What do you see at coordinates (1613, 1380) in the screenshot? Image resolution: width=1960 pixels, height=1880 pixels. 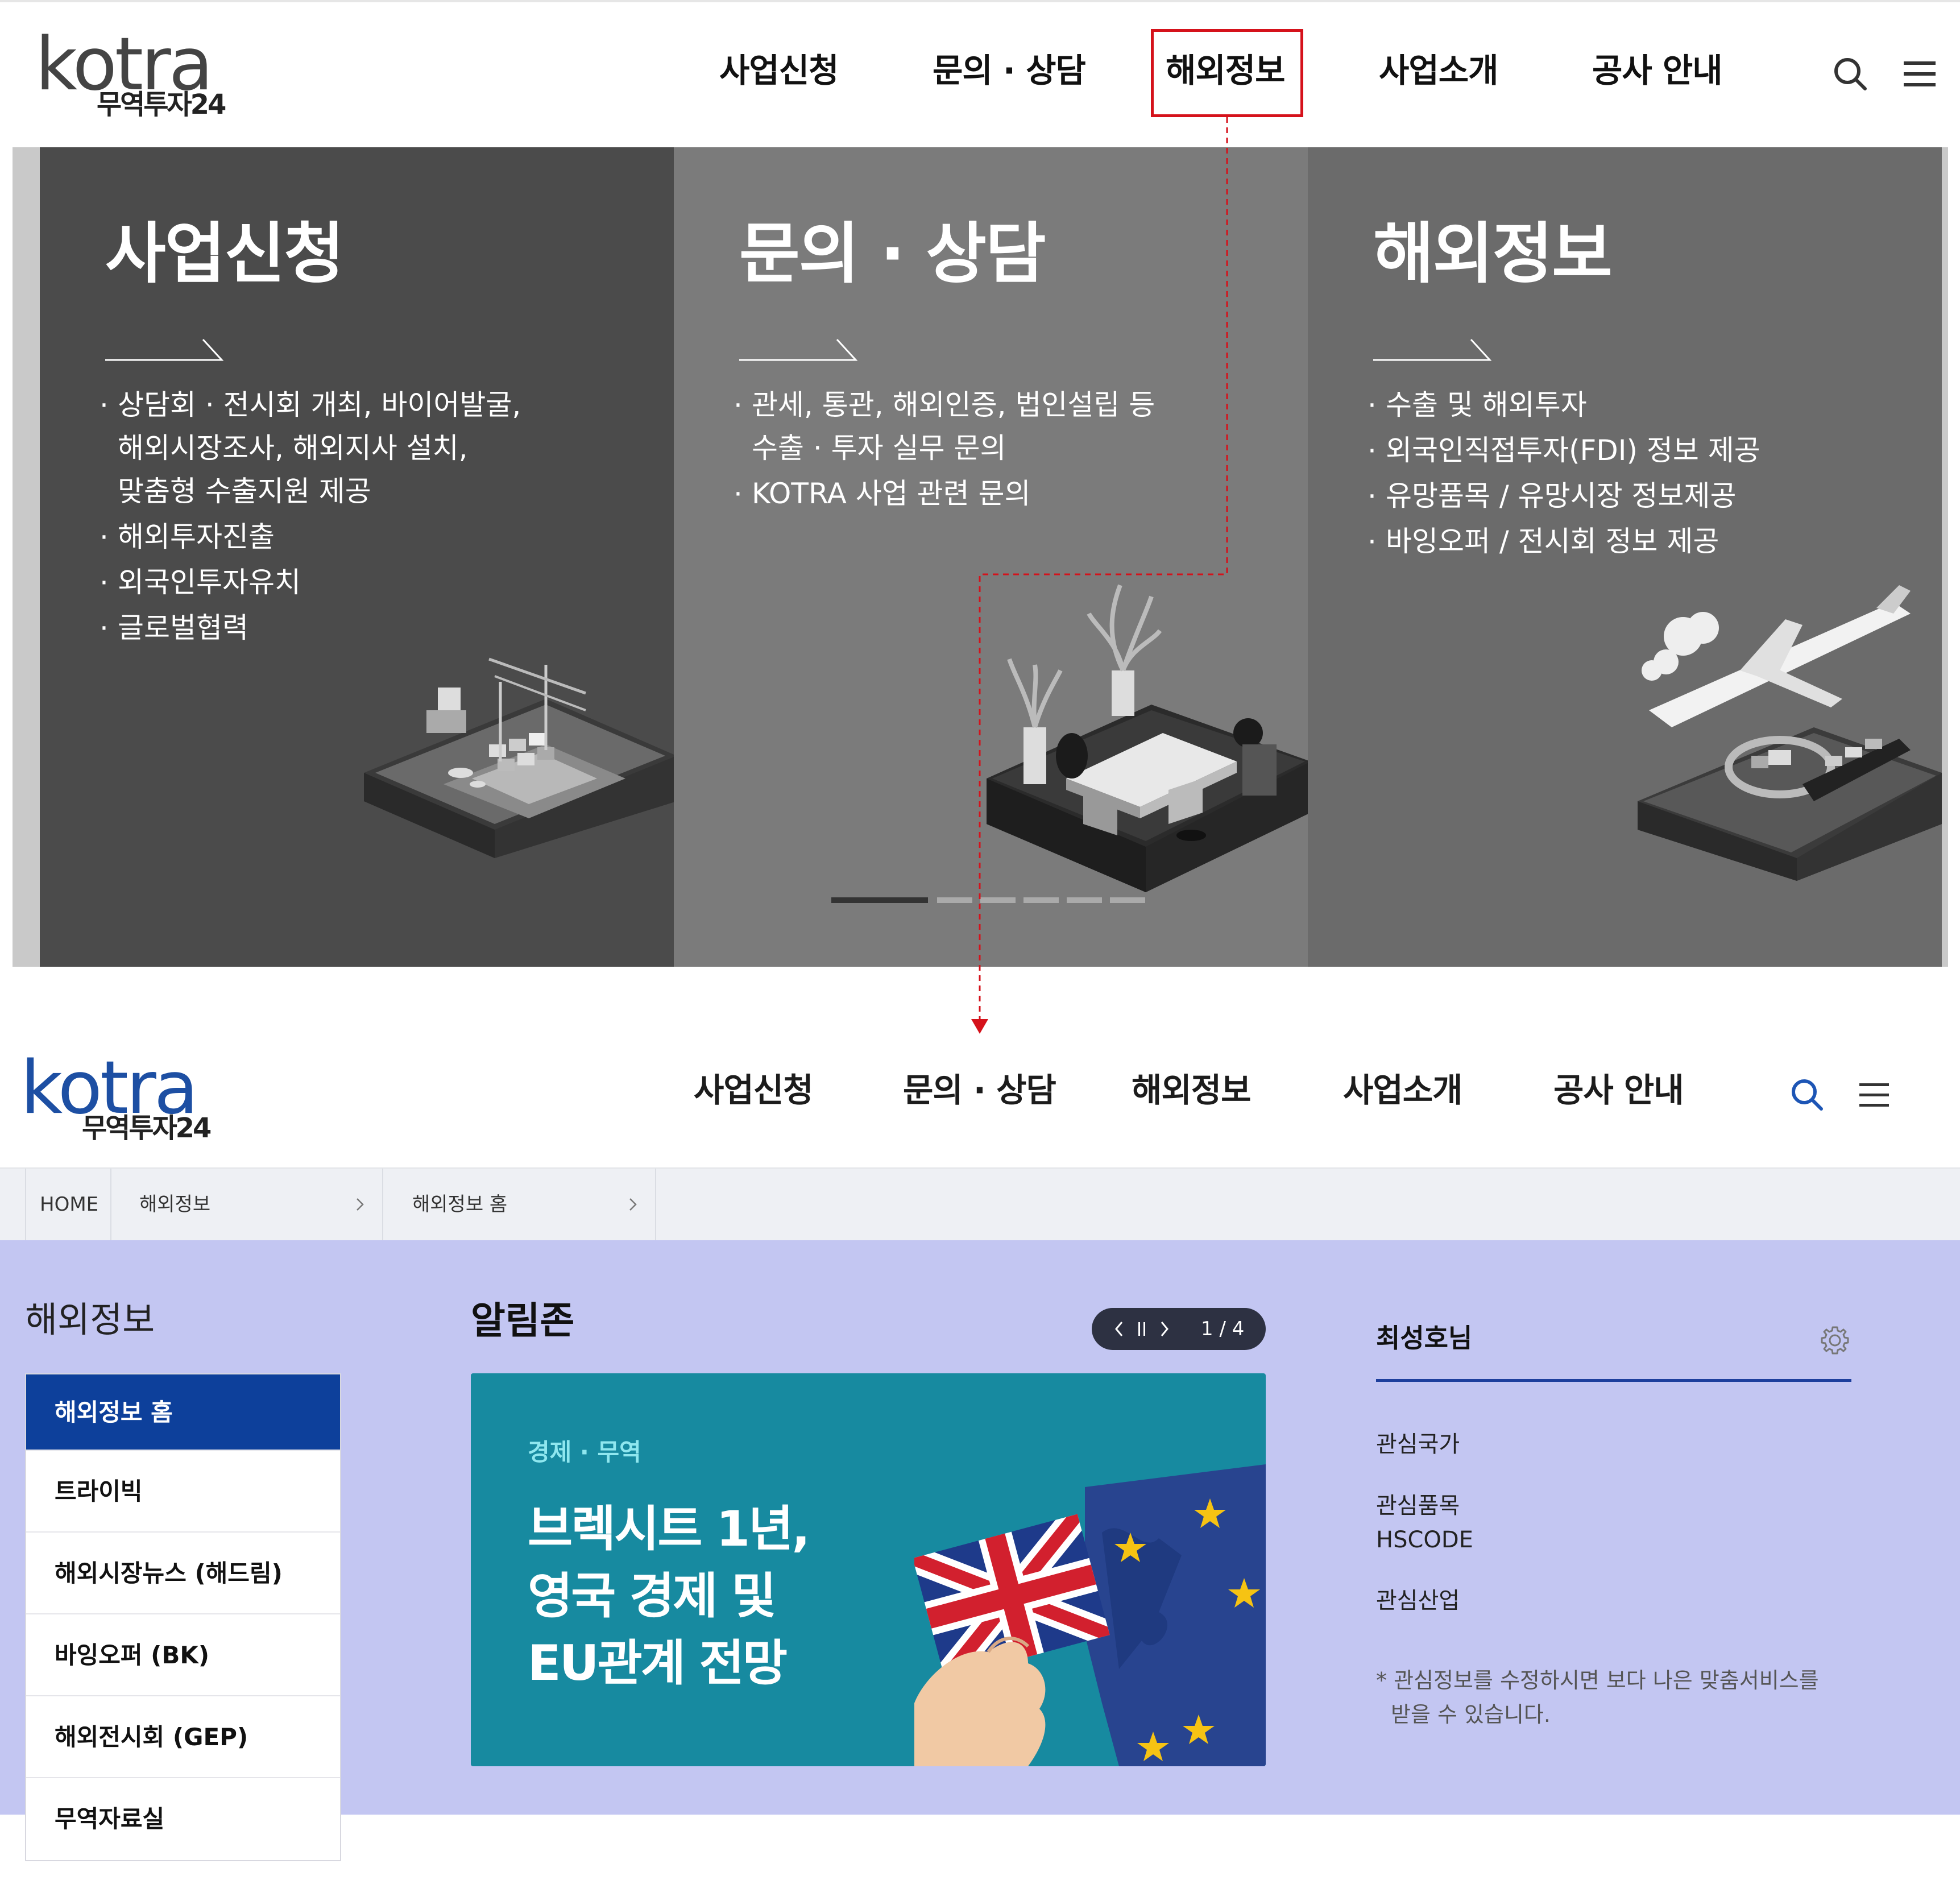 I see `user-divider` at bounding box center [1613, 1380].